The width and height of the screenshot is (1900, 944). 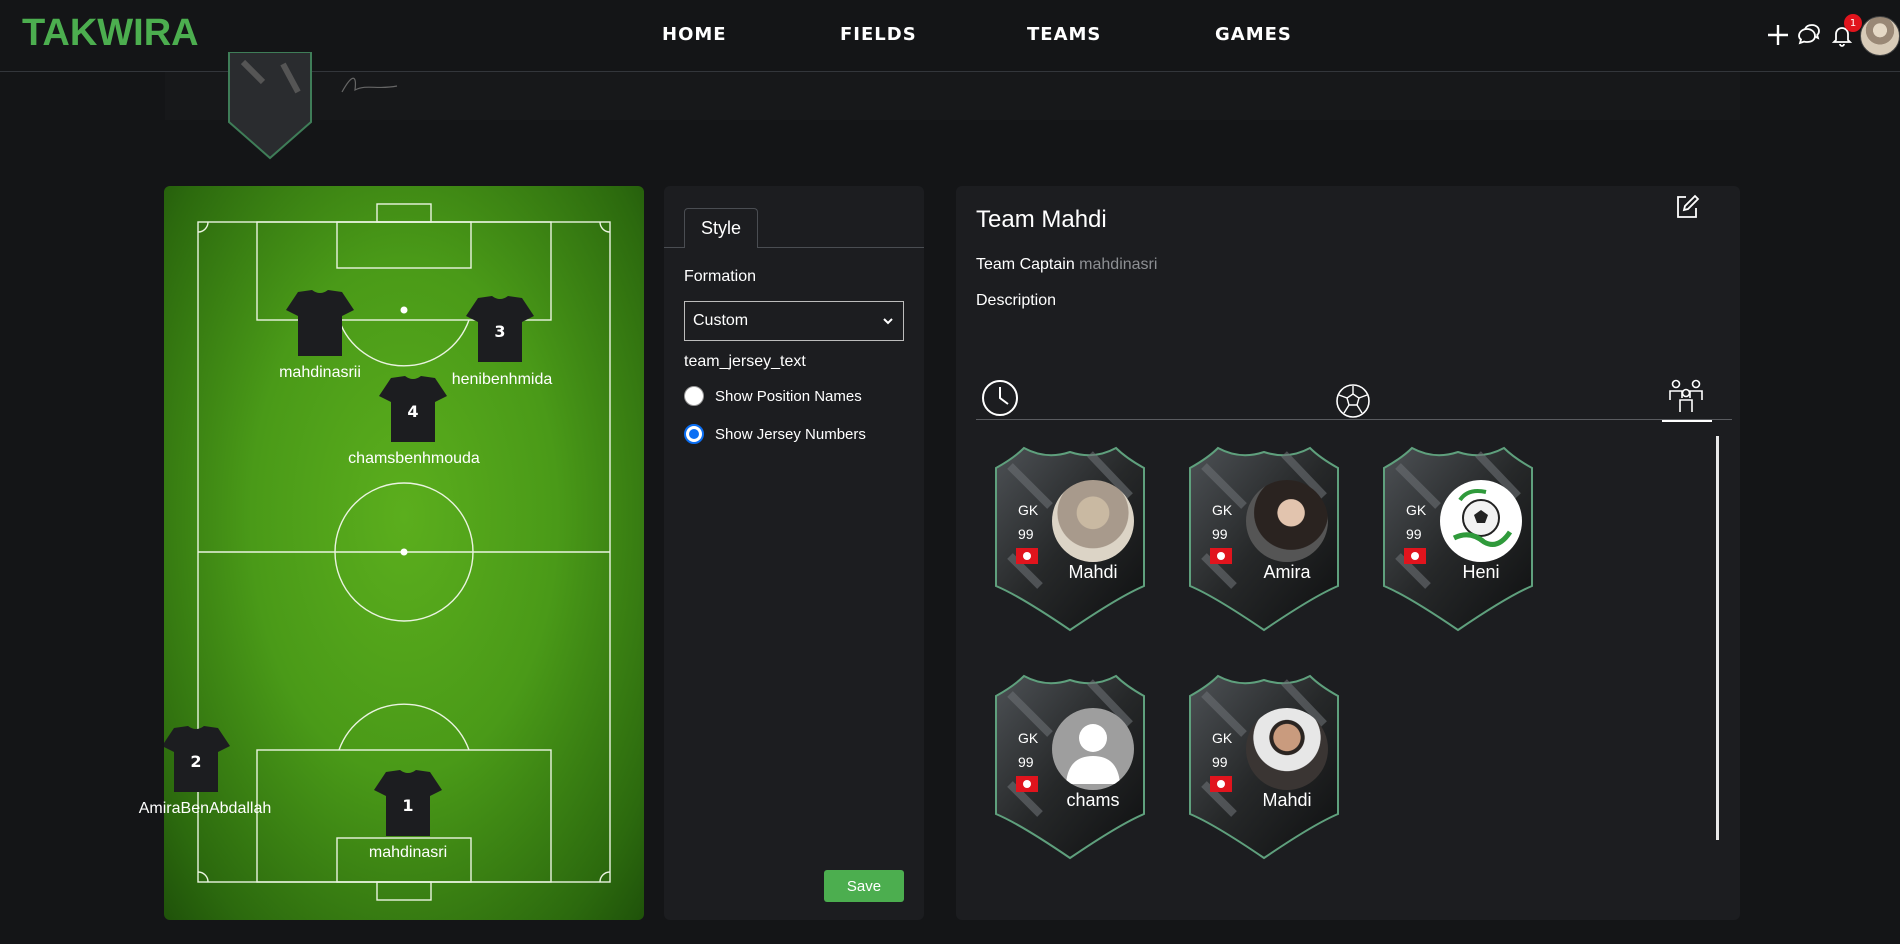 I want to click on brand-logo: TAKWIRA, so click(x=110, y=33).